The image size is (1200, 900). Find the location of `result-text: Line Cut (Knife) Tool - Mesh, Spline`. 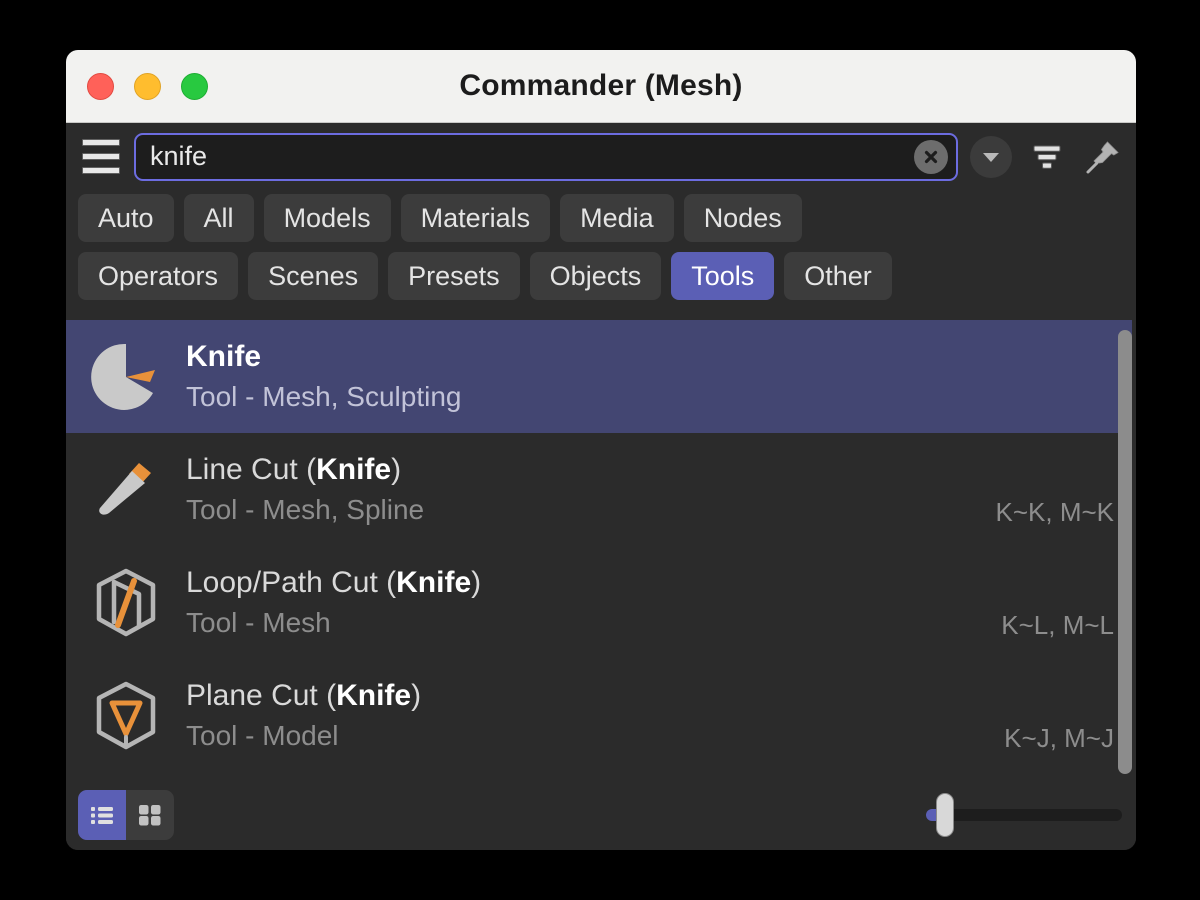

result-text: Line Cut (Knife) Tool - Mesh, Spline is located at coordinates (585, 489).